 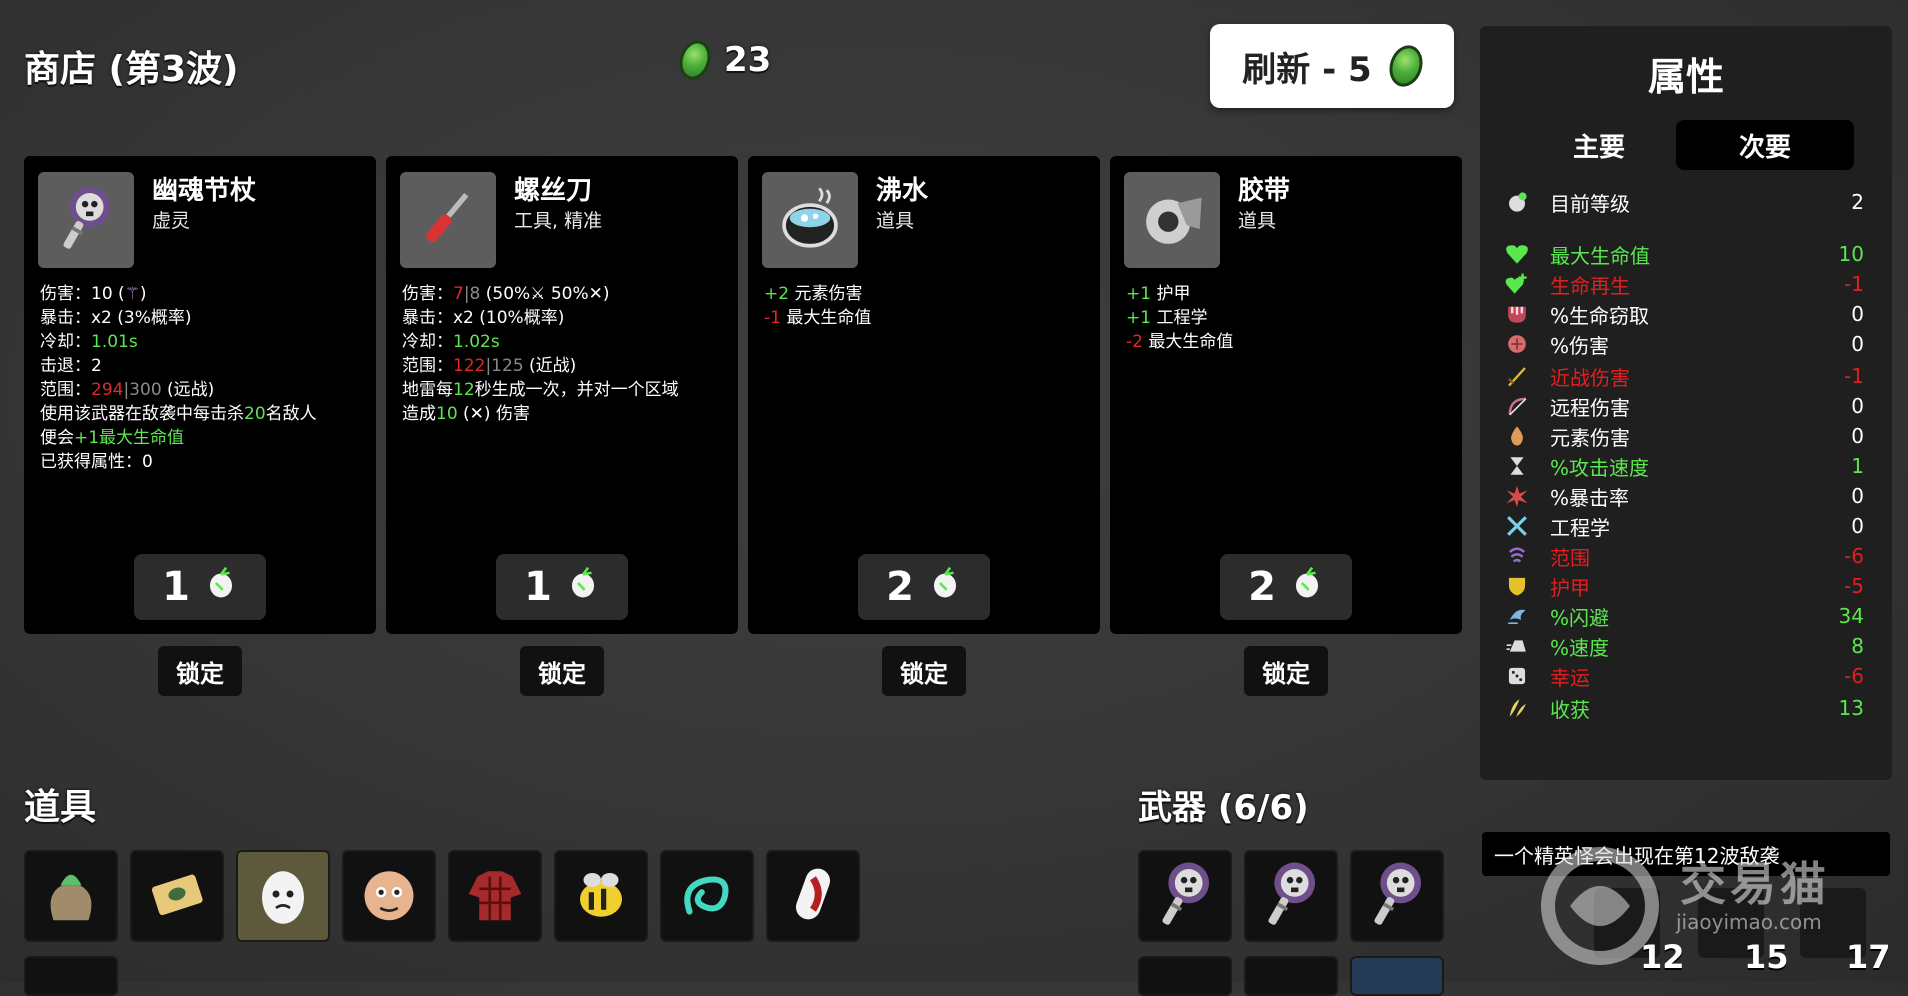 What do you see at coordinates (1570, 709) in the screenshot?
I see `stat-label: 收获` at bounding box center [1570, 709].